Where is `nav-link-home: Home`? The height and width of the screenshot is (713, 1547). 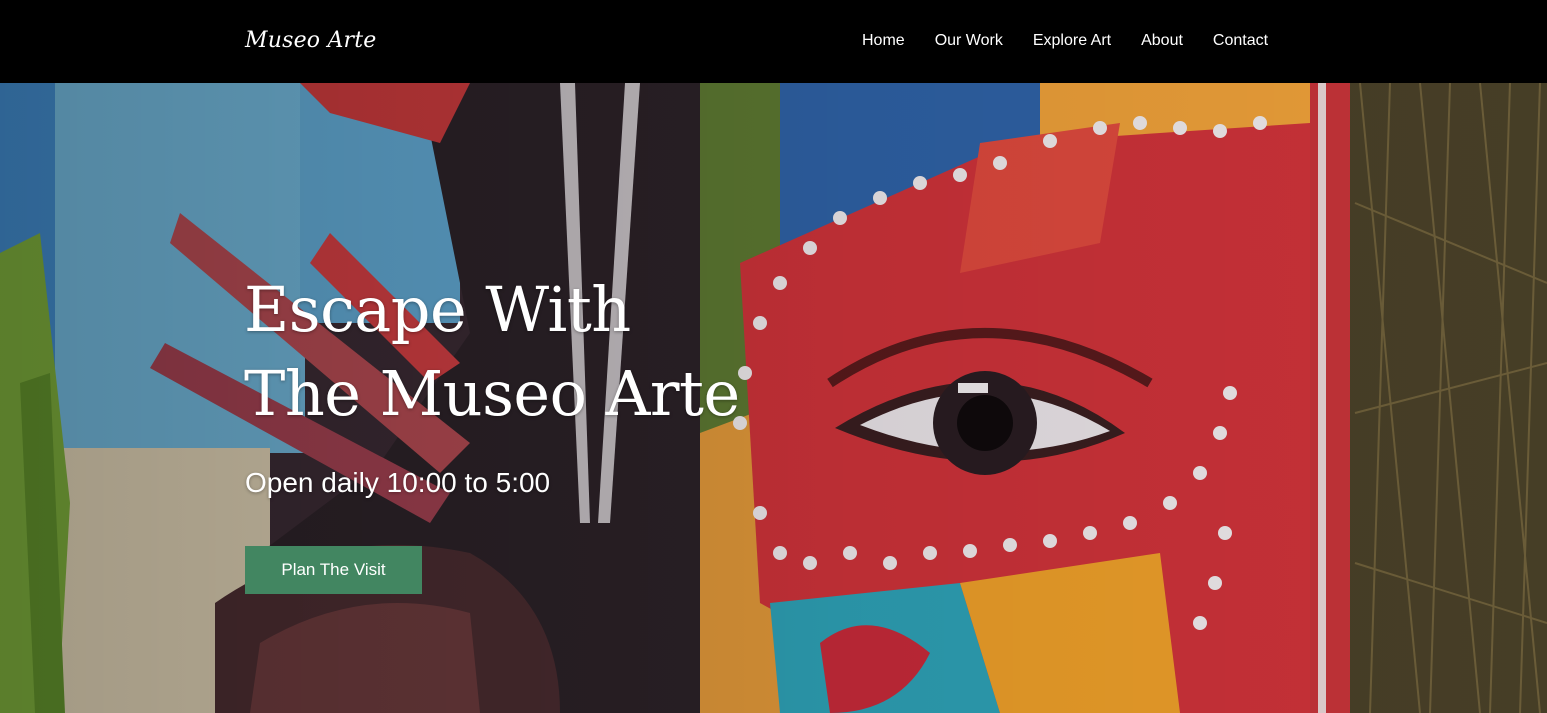 nav-link-home: Home is located at coordinates (883, 41).